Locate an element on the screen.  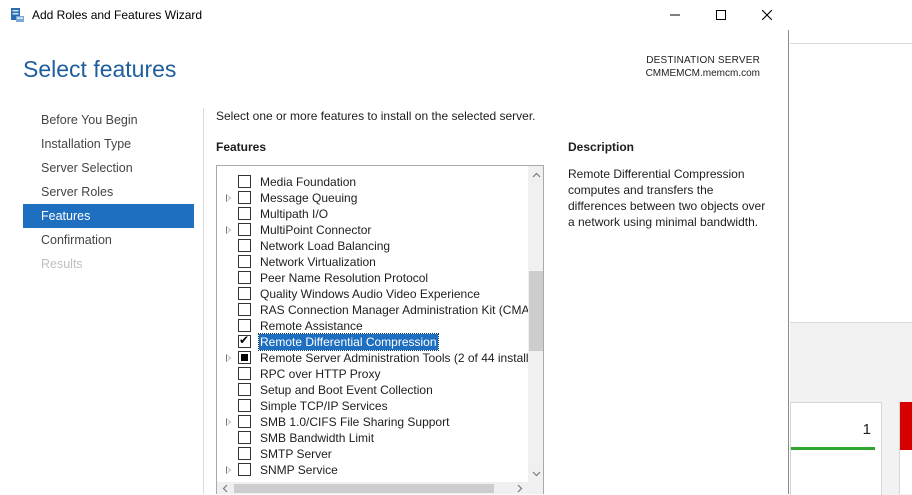
maximize-icon is located at coordinates (721, 15).